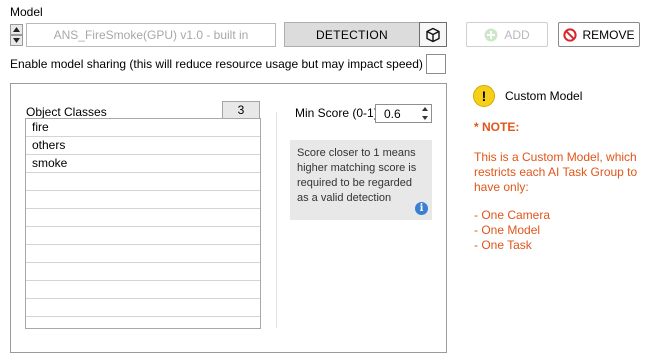  I want to click on remove-button: REMOVE, so click(599, 34).